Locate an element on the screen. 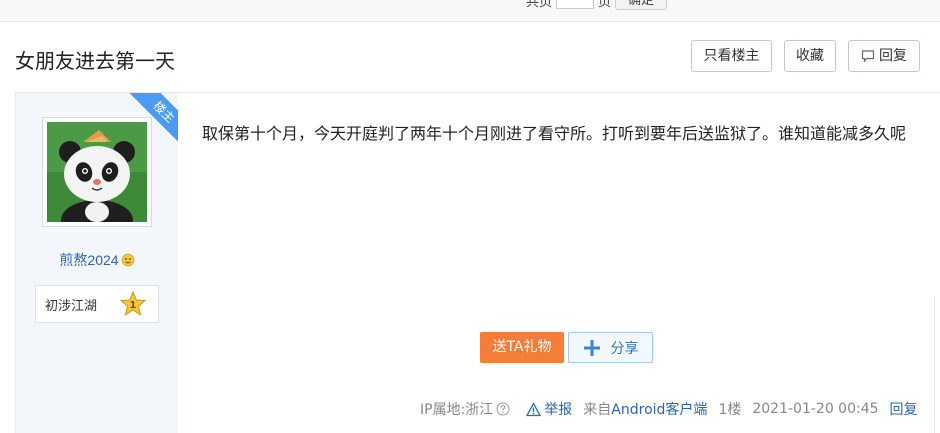 The height and width of the screenshot is (433, 940). level-badge: 初涉江湖 1 is located at coordinates (97, 304).